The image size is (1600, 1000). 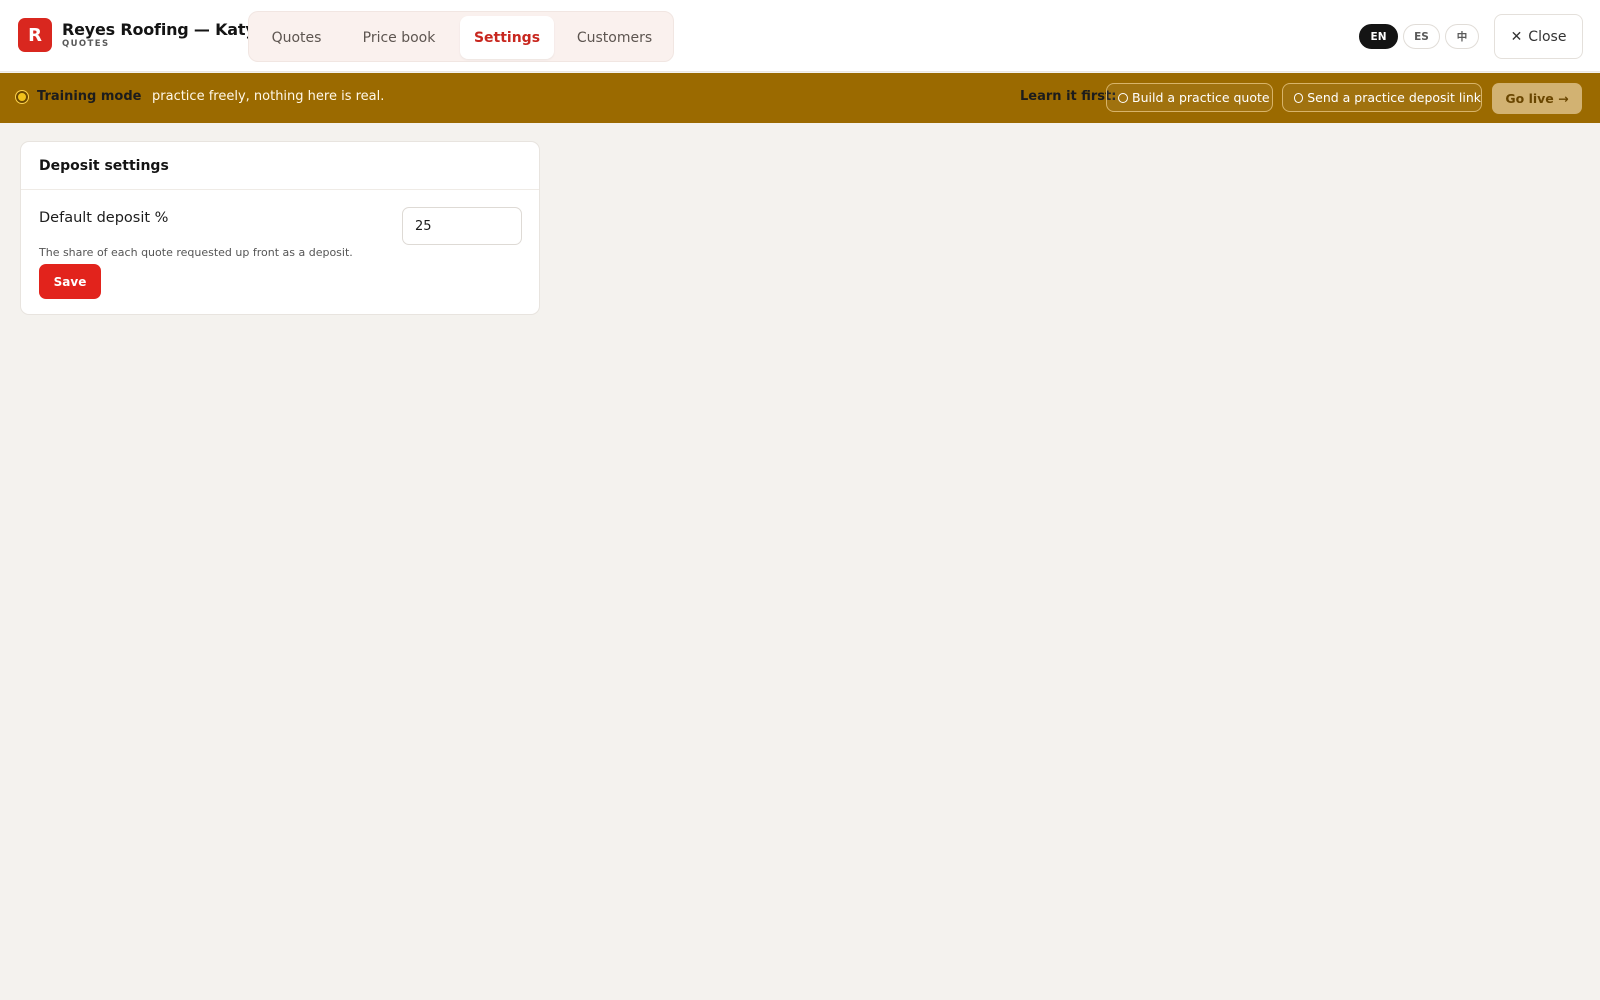 I want to click on task-label: Build a practice quote, so click(x=1201, y=97).